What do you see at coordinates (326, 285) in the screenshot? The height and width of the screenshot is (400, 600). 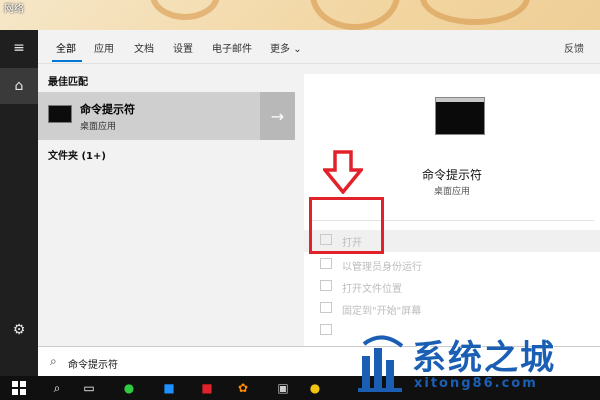 I see `file-location-icon` at bounding box center [326, 285].